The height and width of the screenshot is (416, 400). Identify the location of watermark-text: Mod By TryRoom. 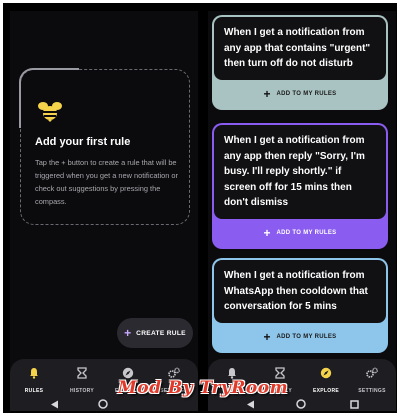
(203, 388).